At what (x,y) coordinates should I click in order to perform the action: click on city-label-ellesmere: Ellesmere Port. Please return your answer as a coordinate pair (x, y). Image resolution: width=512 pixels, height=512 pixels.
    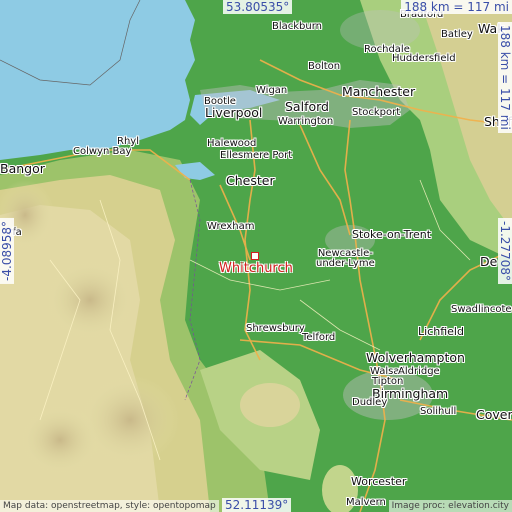
    Looking at the image, I should click on (256, 155).